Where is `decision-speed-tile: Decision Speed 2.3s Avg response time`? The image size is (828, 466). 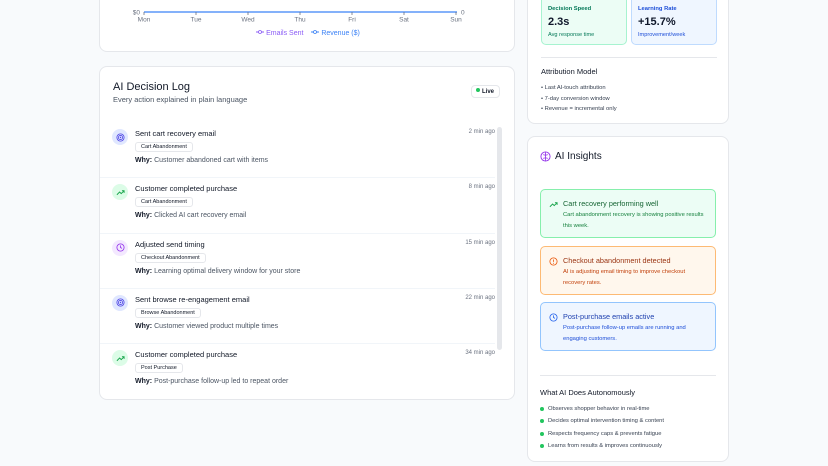 decision-speed-tile: Decision Speed 2.3s Avg response time is located at coordinates (584, 22).